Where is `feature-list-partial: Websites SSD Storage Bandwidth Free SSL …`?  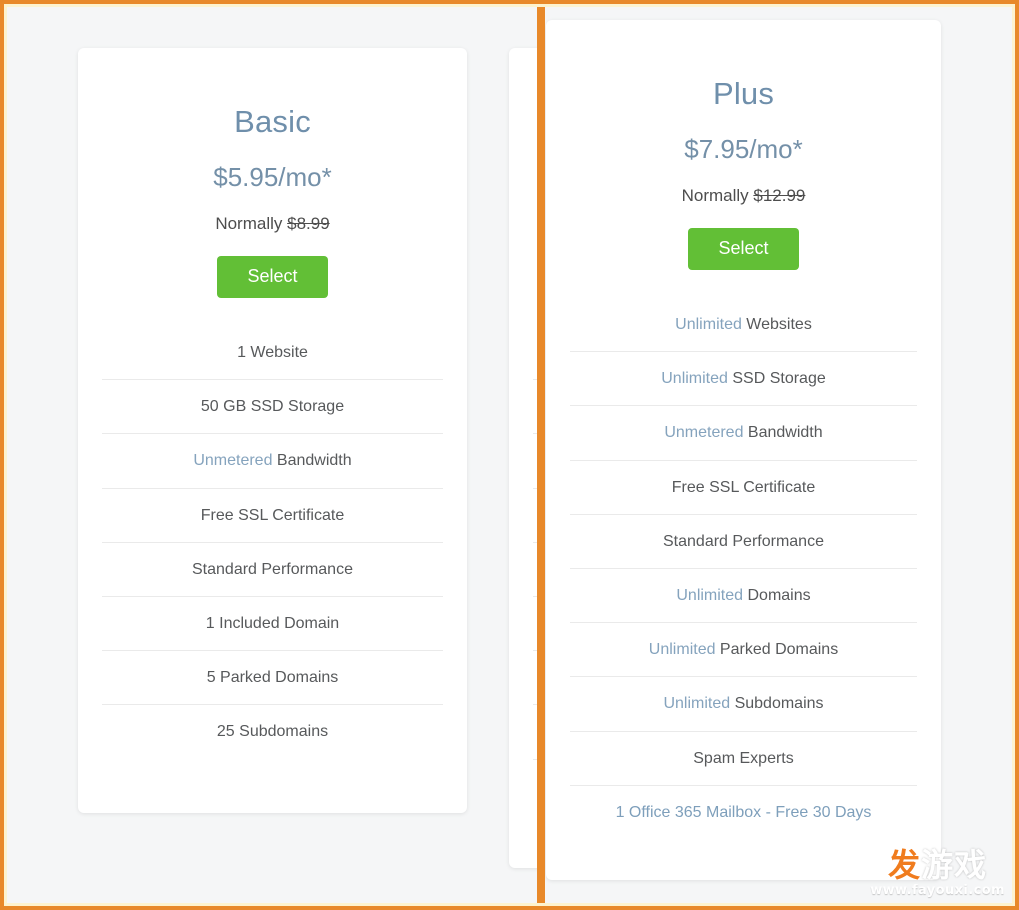 feature-list-partial: Websites SSD Storage Bandwidth Free SSL … is located at coordinates (535, 555).